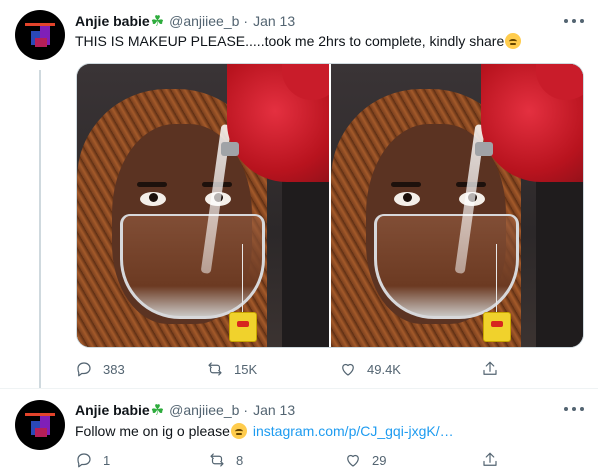 Image resolution: width=598 pixels, height=474 pixels. What do you see at coordinates (325, 460) in the screenshot?
I see `tweet-actions: 1 8 29` at bounding box center [325, 460].